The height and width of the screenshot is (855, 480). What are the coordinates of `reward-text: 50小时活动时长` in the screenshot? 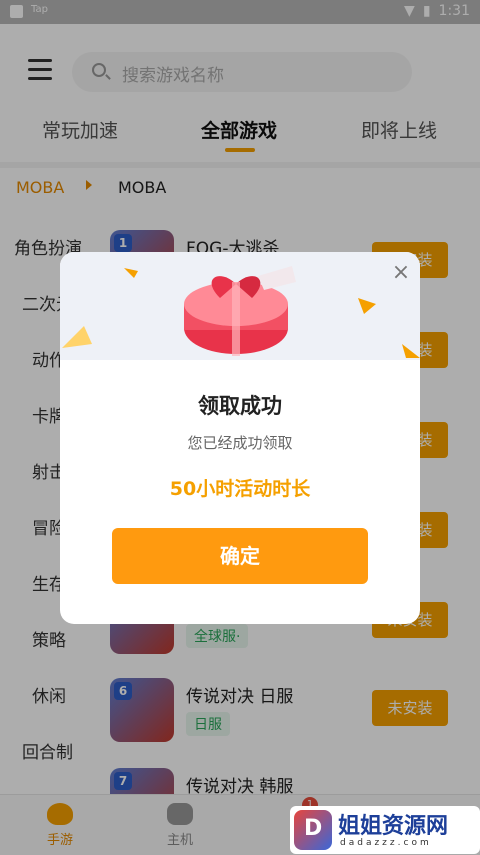 It's located at (240, 489).